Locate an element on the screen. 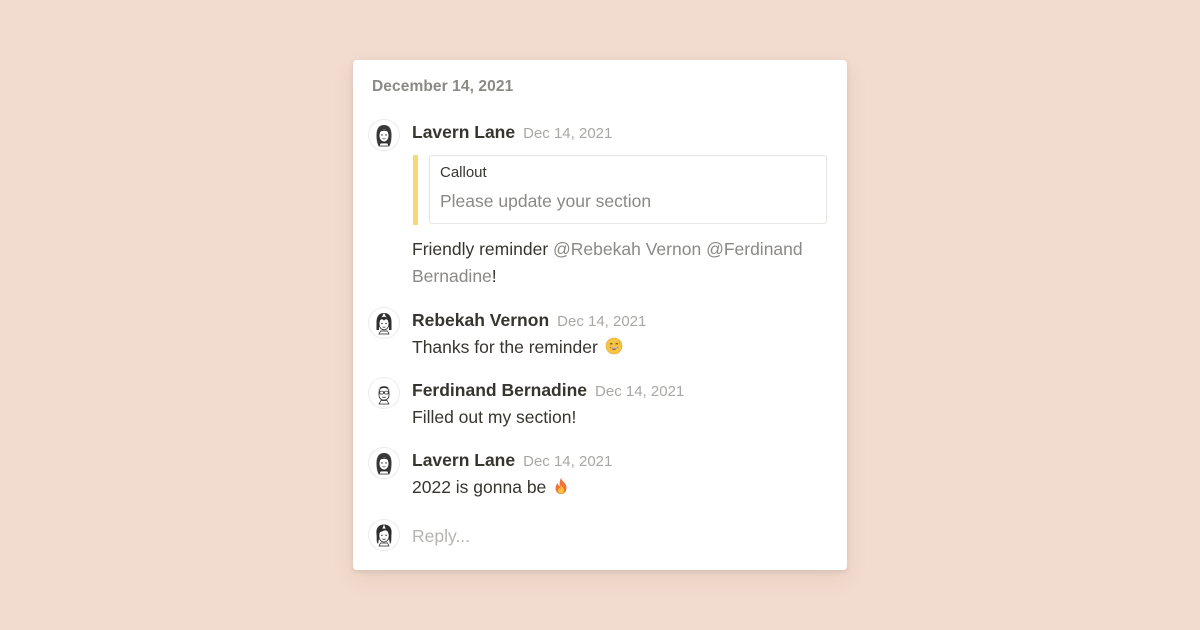  comment-header: Rebekah Vernon Dec 14, 2021 is located at coordinates (529, 321).